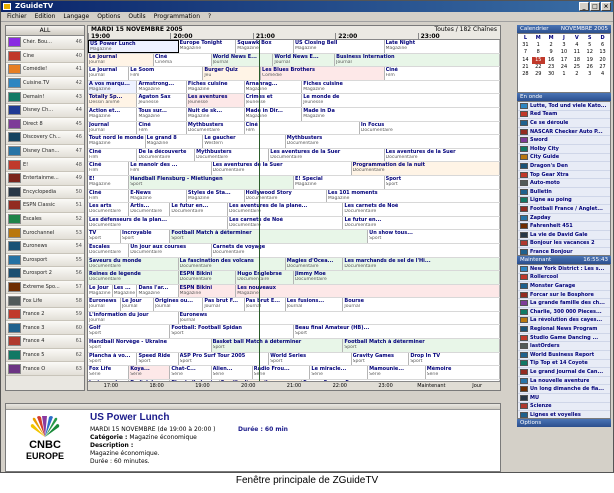 This screenshot has height=493, width=614. I want to click on calendar-day: 24, so click(564, 67).